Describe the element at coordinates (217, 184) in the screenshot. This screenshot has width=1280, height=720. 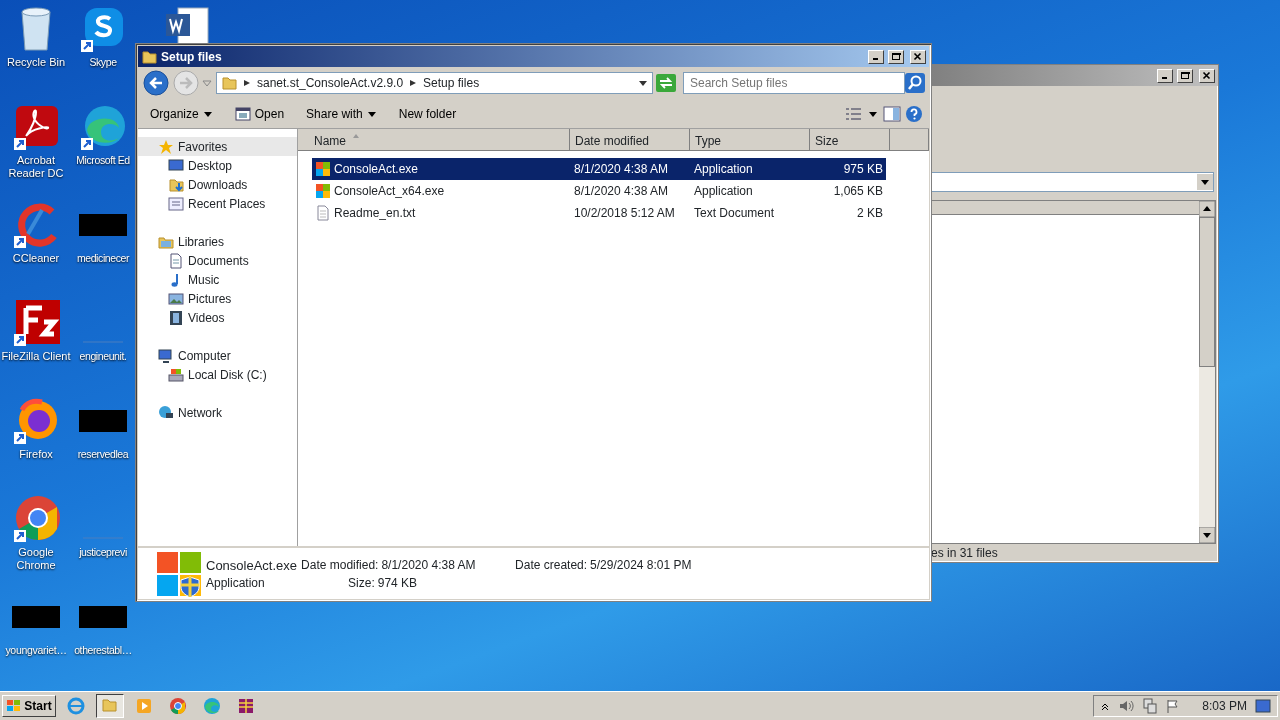
I see `nav-item: Downloads` at that location.